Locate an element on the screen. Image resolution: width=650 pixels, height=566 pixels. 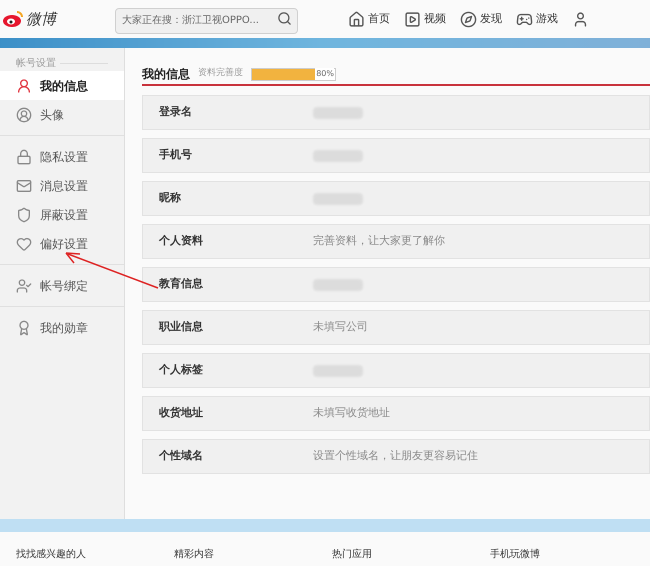
field-label: 收货地址 is located at coordinates (181, 413).